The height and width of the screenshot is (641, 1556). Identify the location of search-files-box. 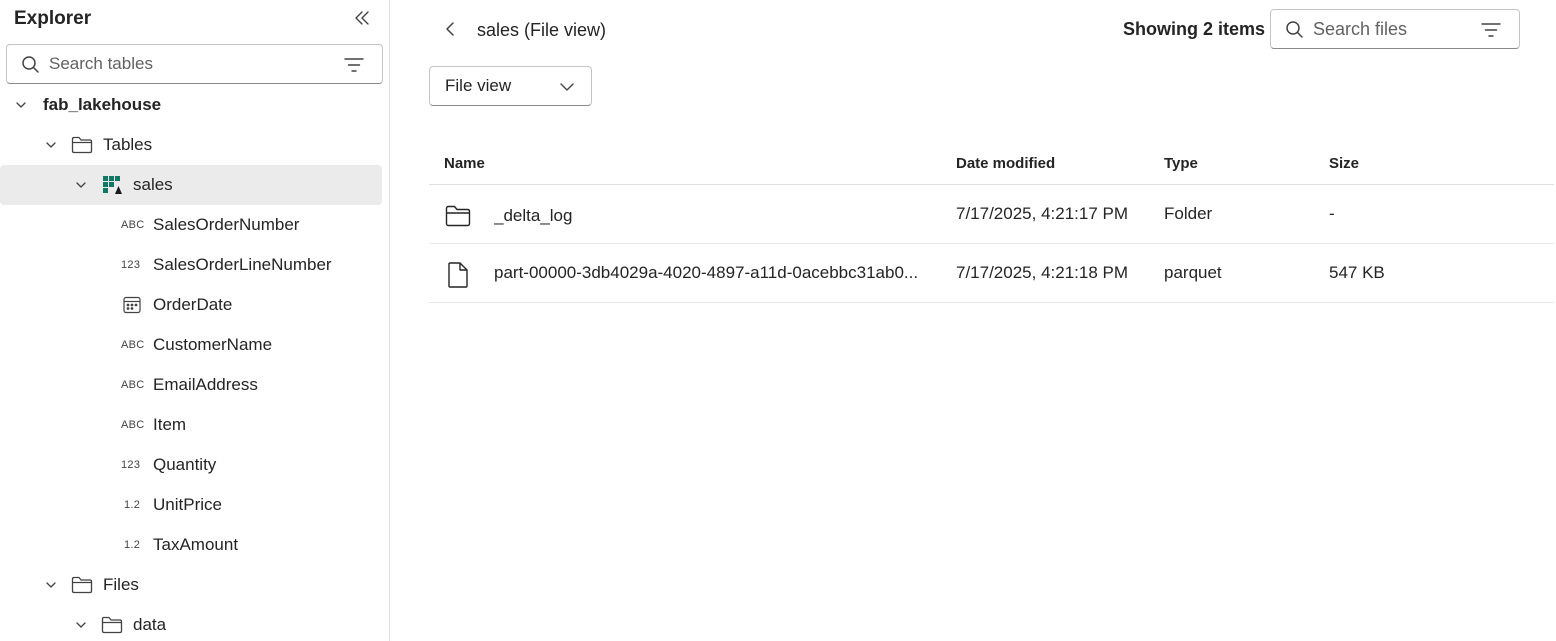
(1395, 29).